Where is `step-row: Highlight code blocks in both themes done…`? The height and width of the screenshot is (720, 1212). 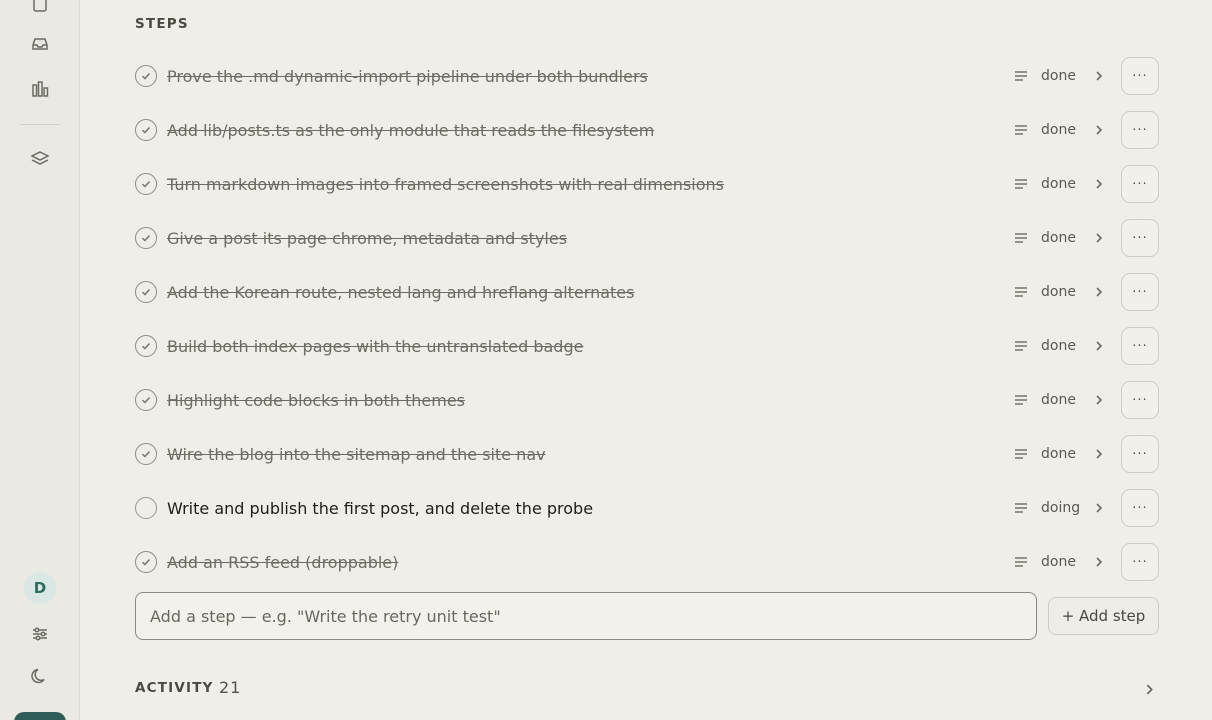
step-row: Highlight code blocks in both themes done… is located at coordinates (647, 400).